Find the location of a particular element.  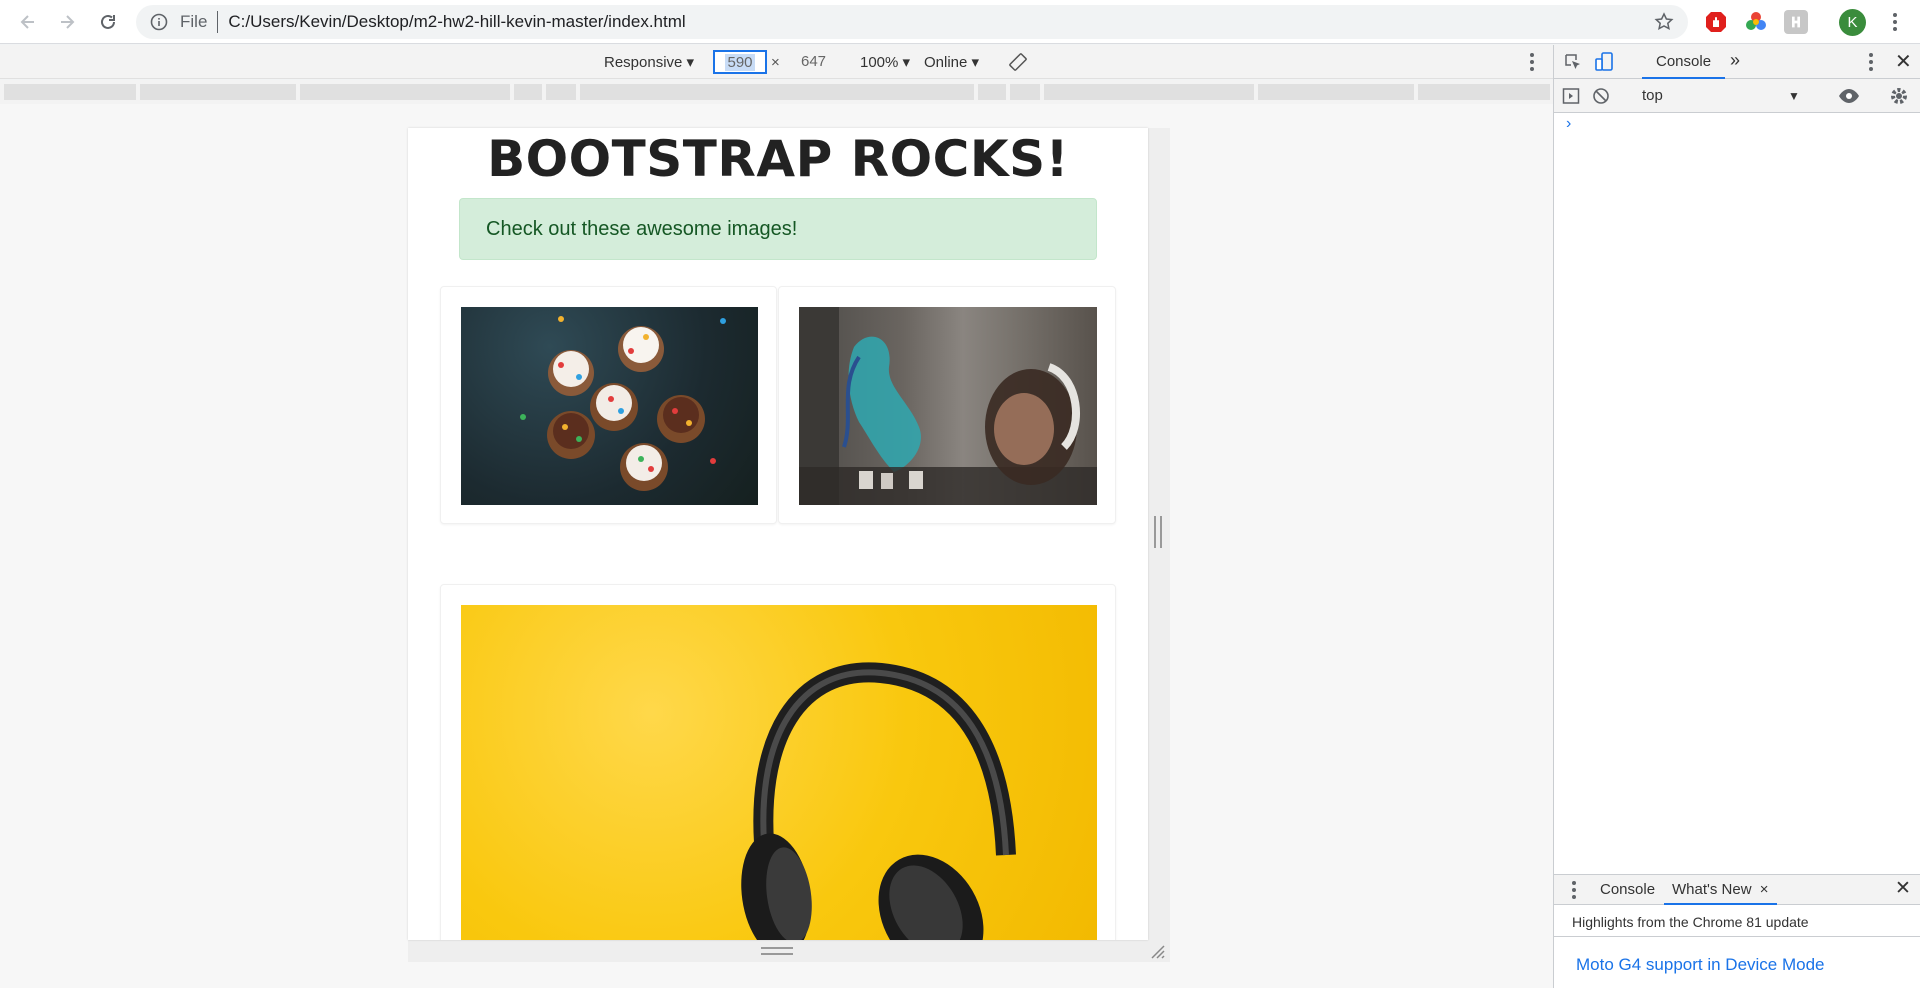

drawer-tab-console: Console is located at coordinates (1627, 889).